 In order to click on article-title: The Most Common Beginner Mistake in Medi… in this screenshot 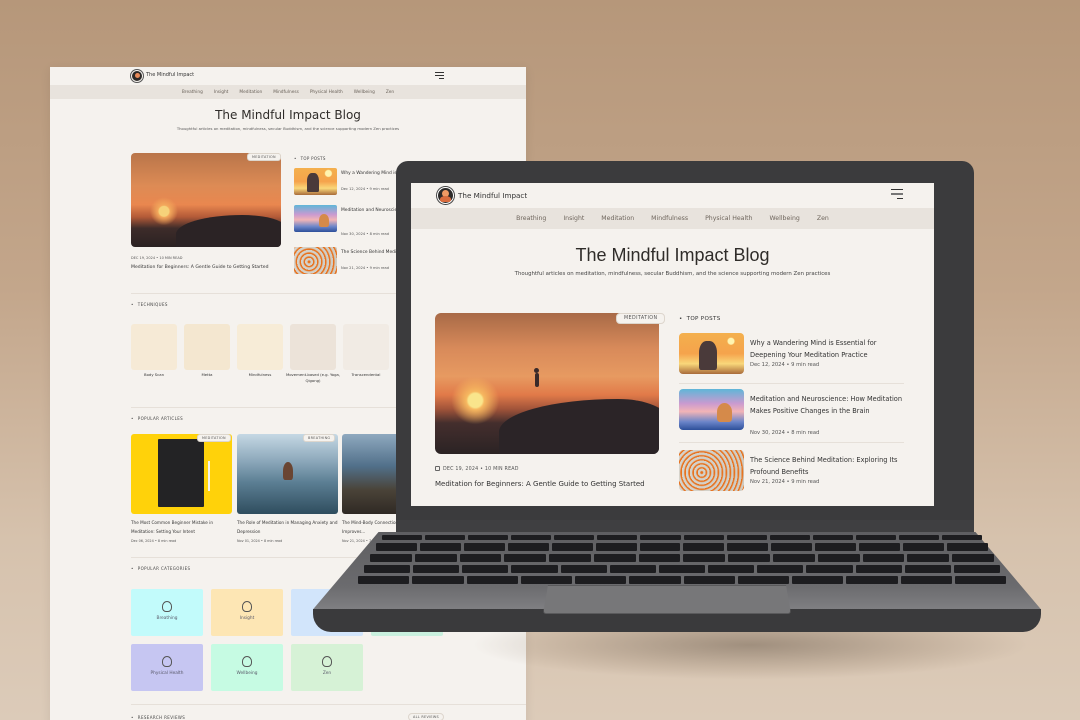, I will do `click(182, 527)`.